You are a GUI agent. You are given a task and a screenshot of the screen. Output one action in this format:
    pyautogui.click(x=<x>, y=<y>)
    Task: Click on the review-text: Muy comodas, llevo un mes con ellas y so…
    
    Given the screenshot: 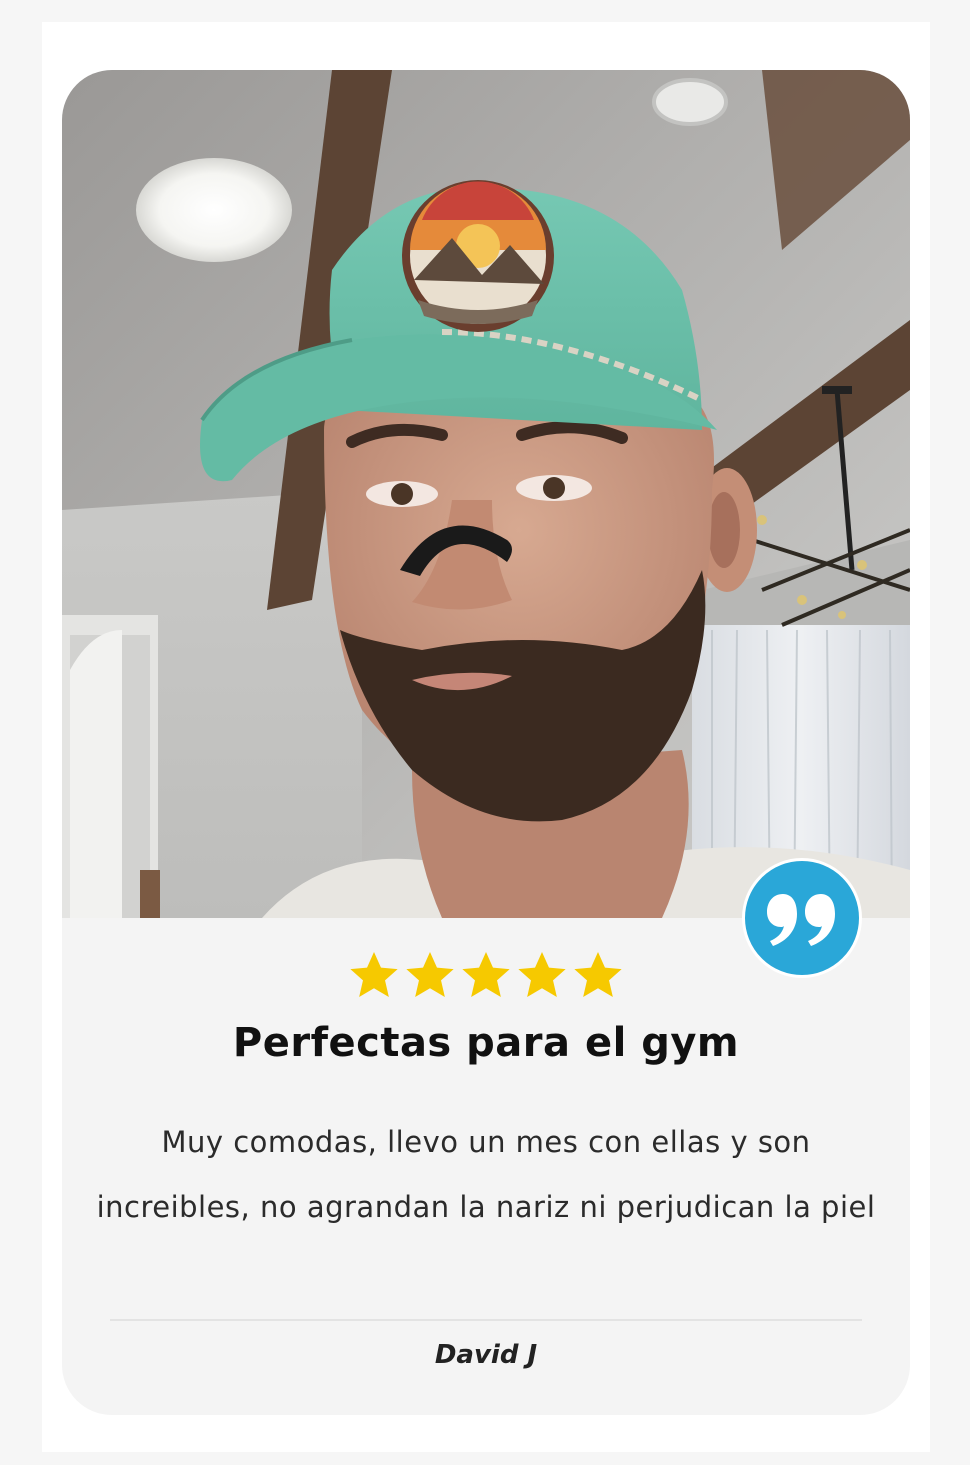 What is the action you would take?
    pyautogui.click(x=486, y=1174)
    